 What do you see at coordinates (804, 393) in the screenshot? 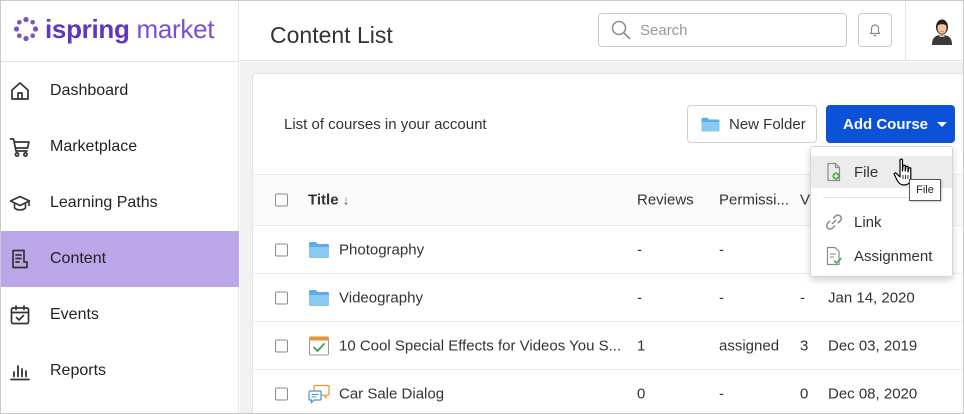
I see `row-views: 0` at bounding box center [804, 393].